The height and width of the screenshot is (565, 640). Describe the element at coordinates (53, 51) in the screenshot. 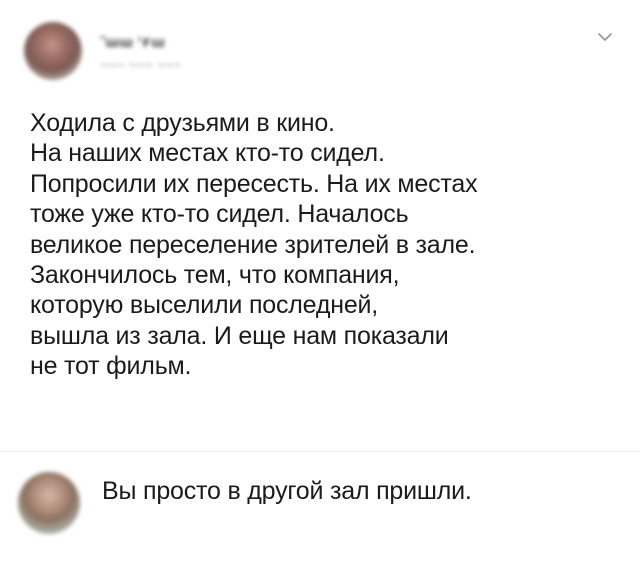

I see `author-avatar` at that location.